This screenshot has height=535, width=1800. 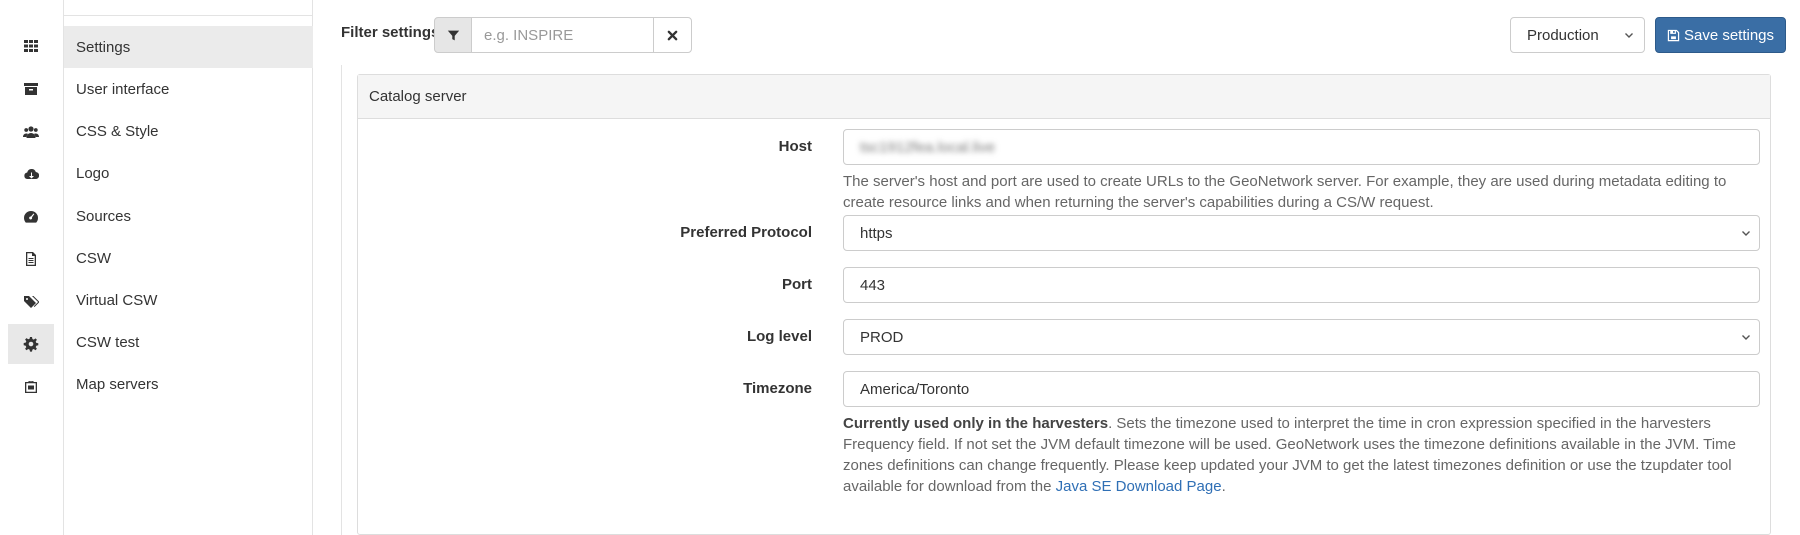 What do you see at coordinates (117, 131) in the screenshot?
I see `sidebar-item-label: CSS & Style` at bounding box center [117, 131].